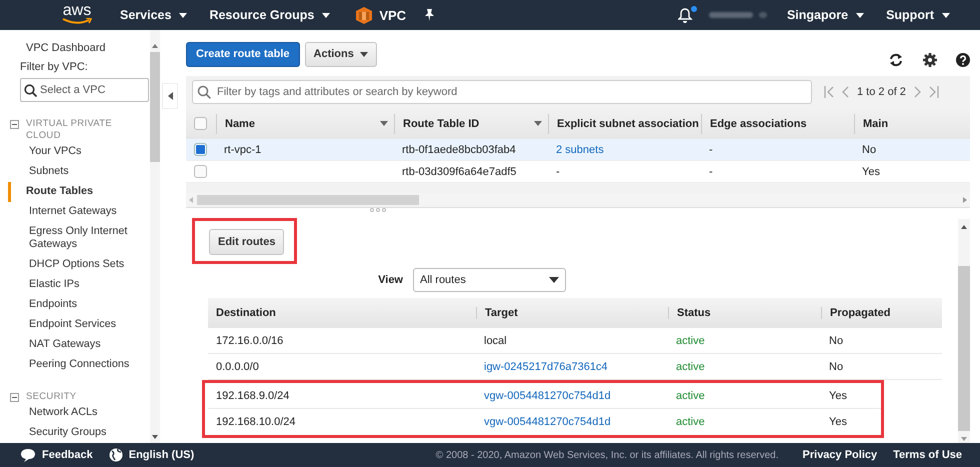 The width and height of the screenshot is (980, 467). I want to click on nav-menu: Services, so click(154, 15).